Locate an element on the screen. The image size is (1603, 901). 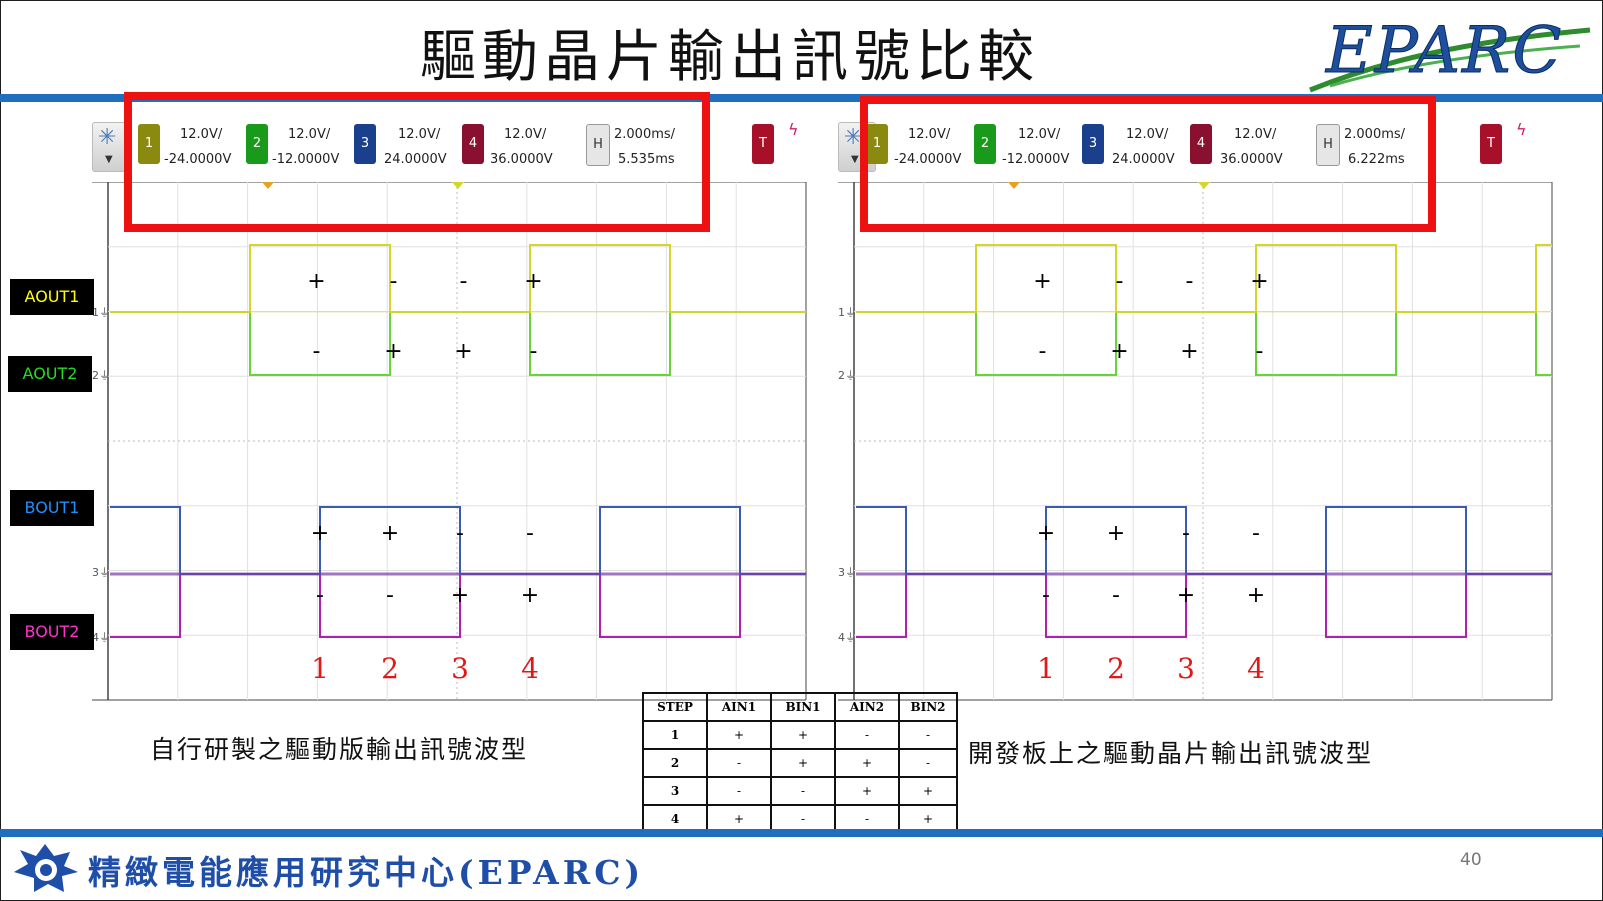
table-row: 2 - + + - is located at coordinates (800, 763).